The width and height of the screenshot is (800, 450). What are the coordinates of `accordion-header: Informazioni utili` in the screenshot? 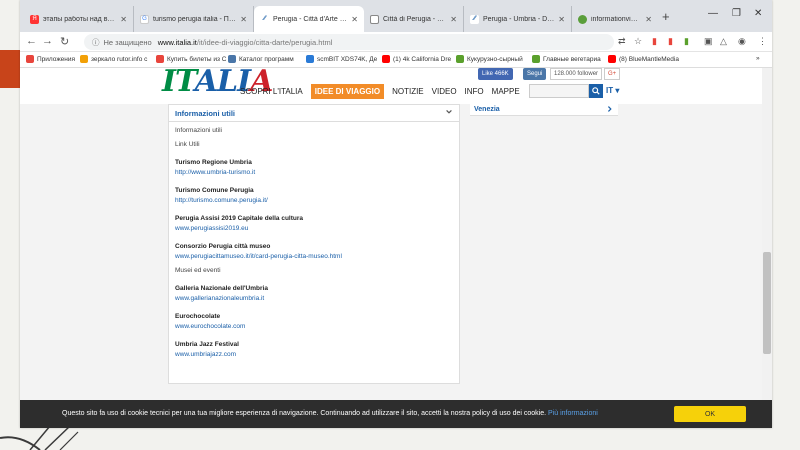 It's located at (314, 113).